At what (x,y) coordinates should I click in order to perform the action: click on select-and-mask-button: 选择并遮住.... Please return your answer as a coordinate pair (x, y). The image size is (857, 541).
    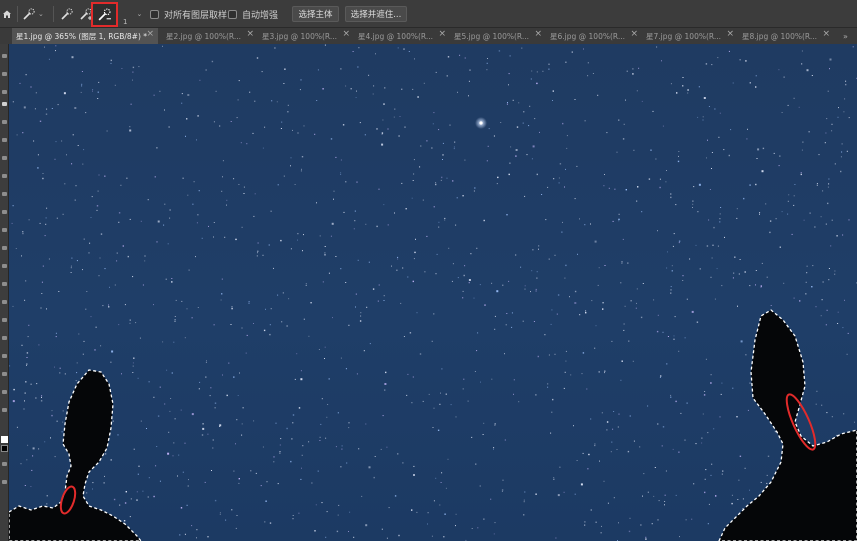
    Looking at the image, I should click on (376, 14).